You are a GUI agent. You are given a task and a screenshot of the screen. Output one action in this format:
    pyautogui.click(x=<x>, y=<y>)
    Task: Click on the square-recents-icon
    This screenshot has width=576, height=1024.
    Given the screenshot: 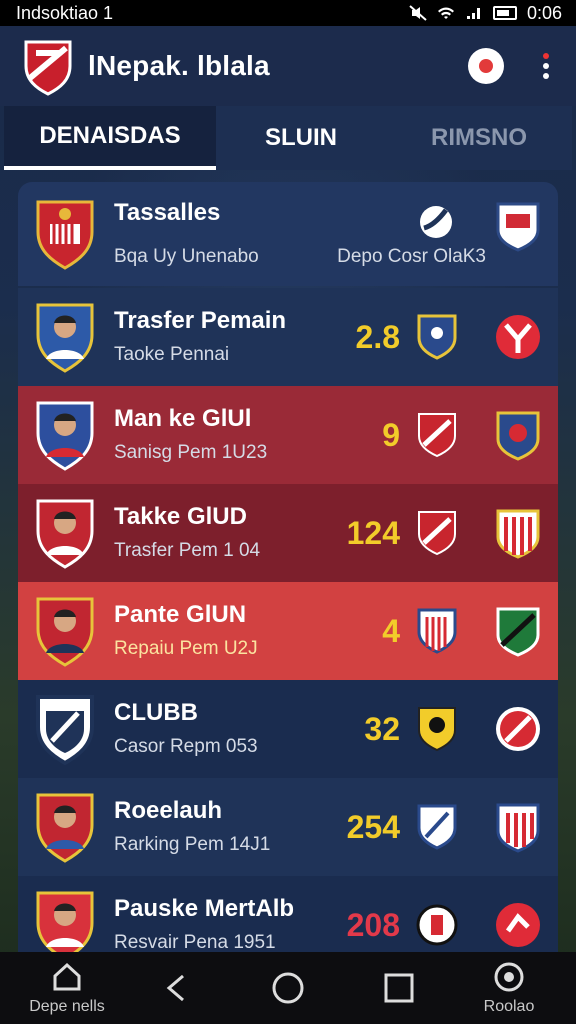 What is the action you would take?
    pyautogui.click(x=398, y=988)
    